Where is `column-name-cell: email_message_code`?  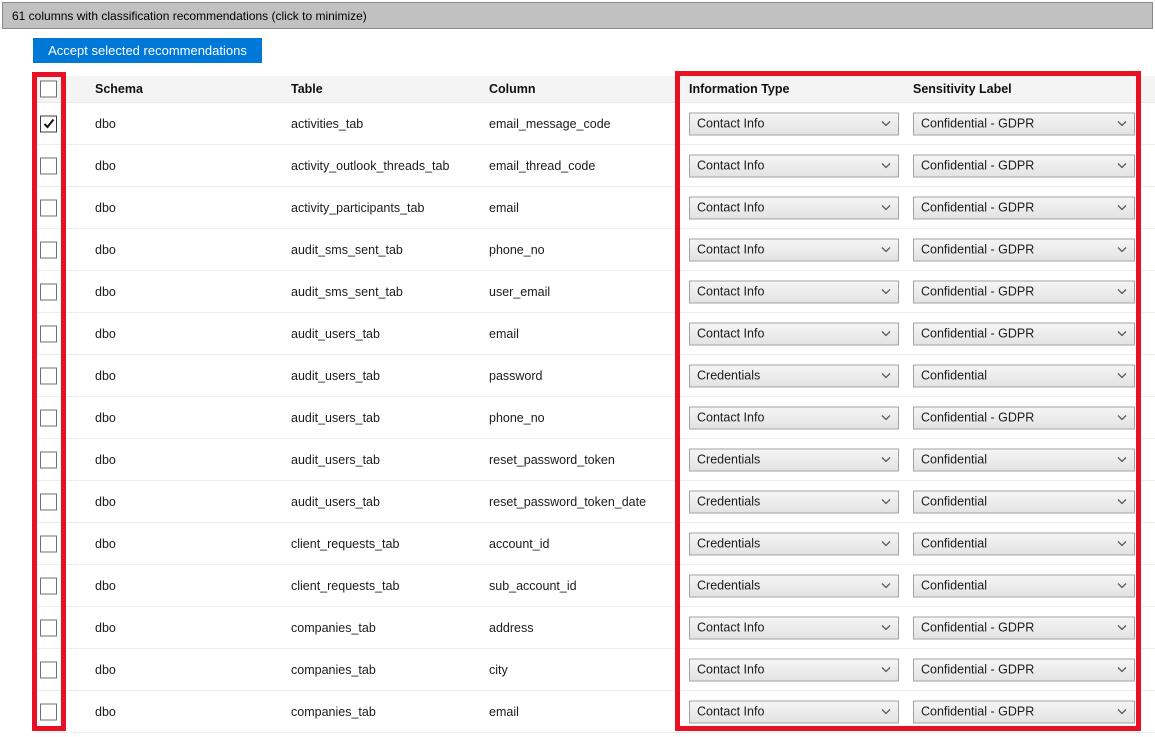 column-name-cell: email_message_code is located at coordinates (550, 123).